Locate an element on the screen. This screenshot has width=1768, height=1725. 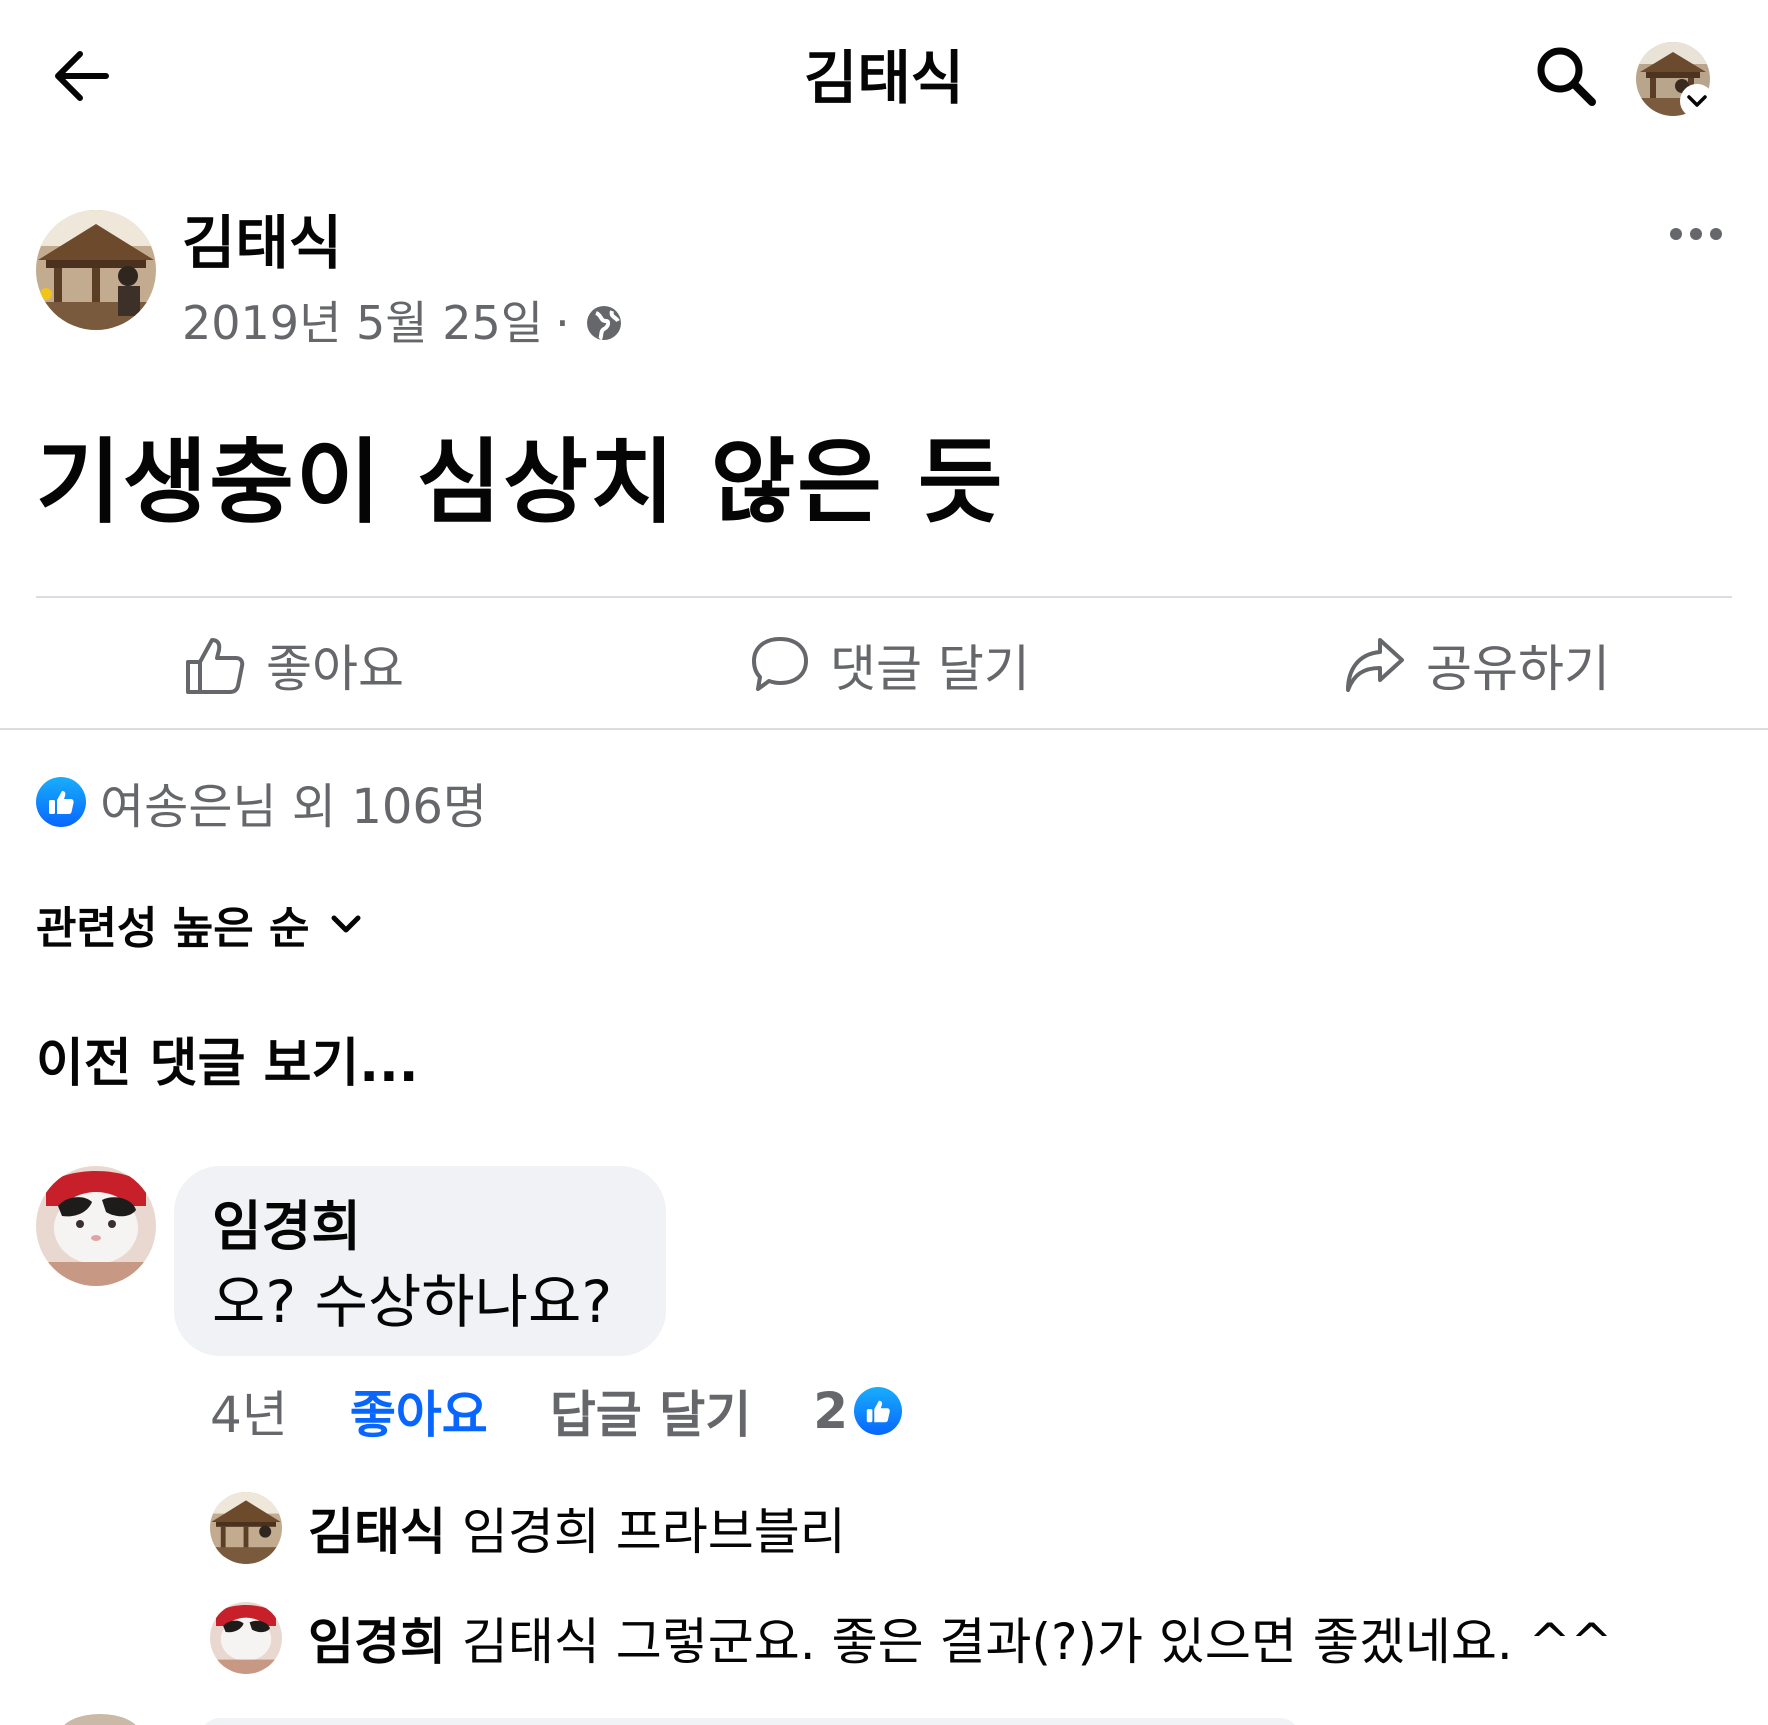
comment-actions: 4년 좋아요 답글 달기 2 is located at coordinates (556, 1411).